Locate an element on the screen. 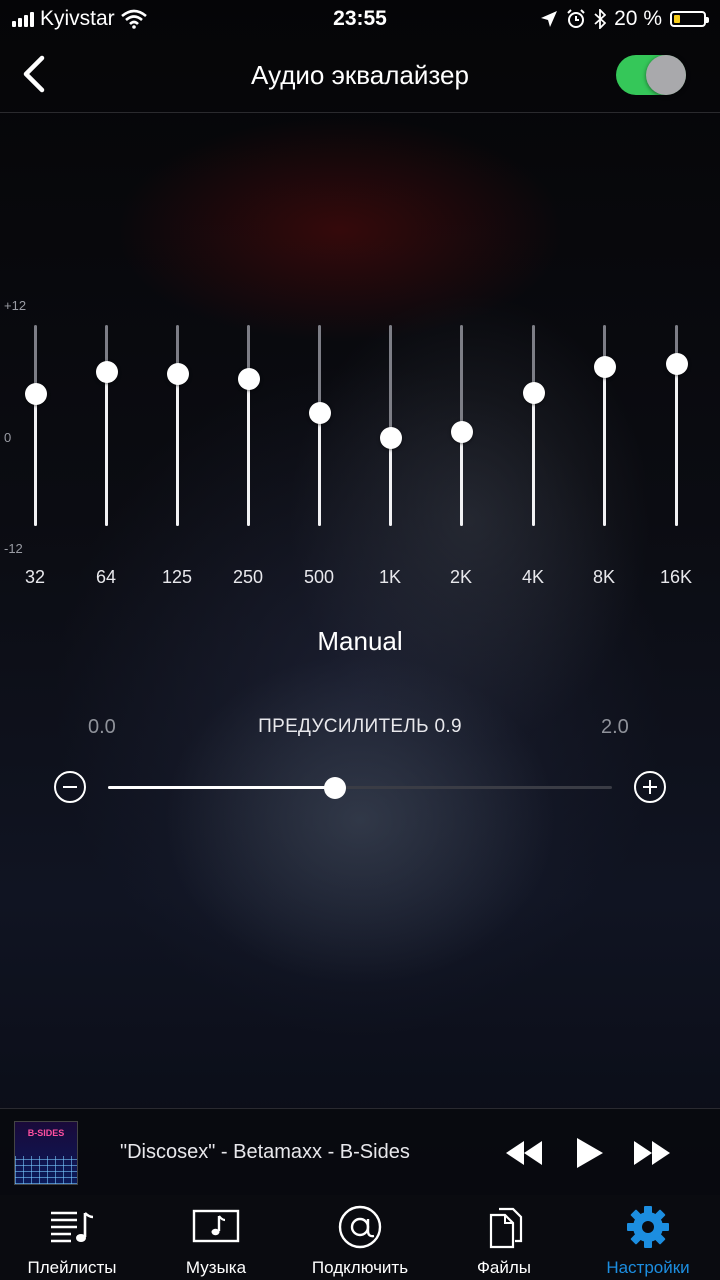 The width and height of the screenshot is (720, 1280). eq-band-label: 4K is located at coordinates (533, 577).